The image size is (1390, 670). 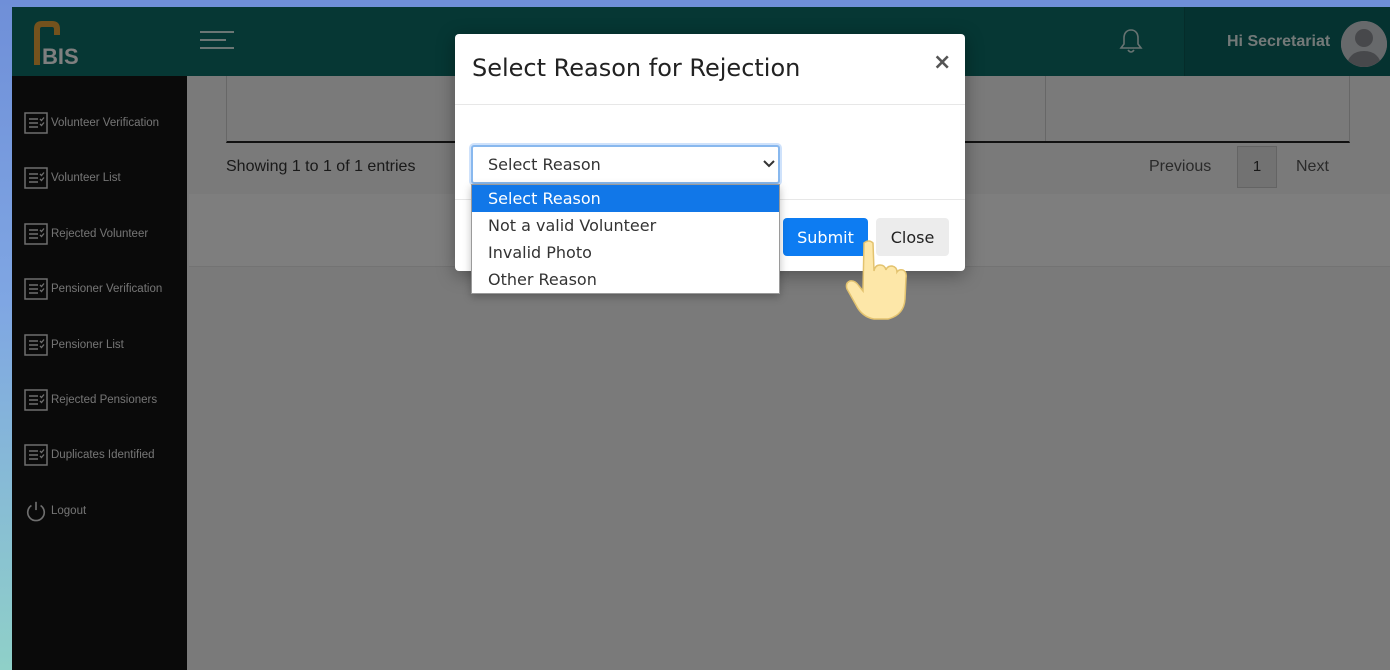 I want to click on modal-header: Select Reason for Rejection ×, so click(x=710, y=69).